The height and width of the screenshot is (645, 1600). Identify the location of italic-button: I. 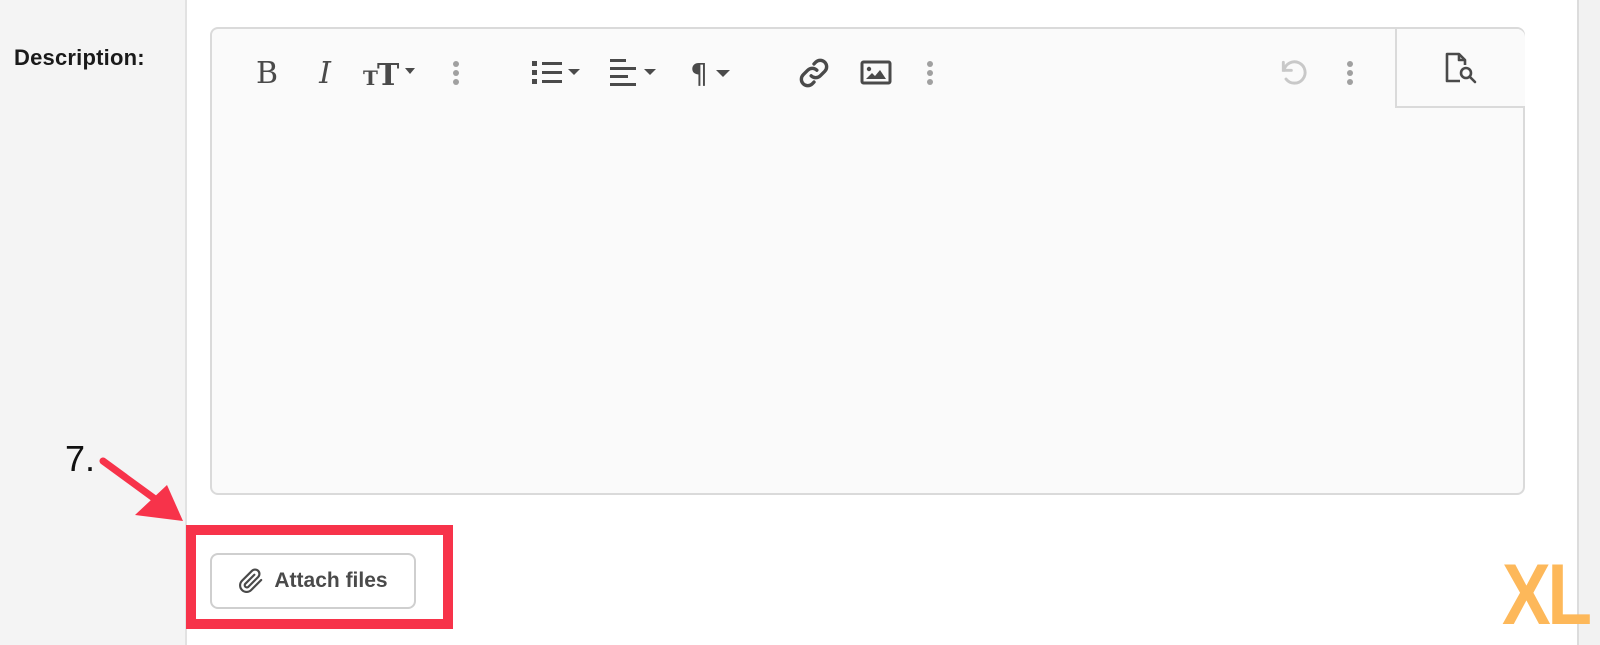
(325, 73).